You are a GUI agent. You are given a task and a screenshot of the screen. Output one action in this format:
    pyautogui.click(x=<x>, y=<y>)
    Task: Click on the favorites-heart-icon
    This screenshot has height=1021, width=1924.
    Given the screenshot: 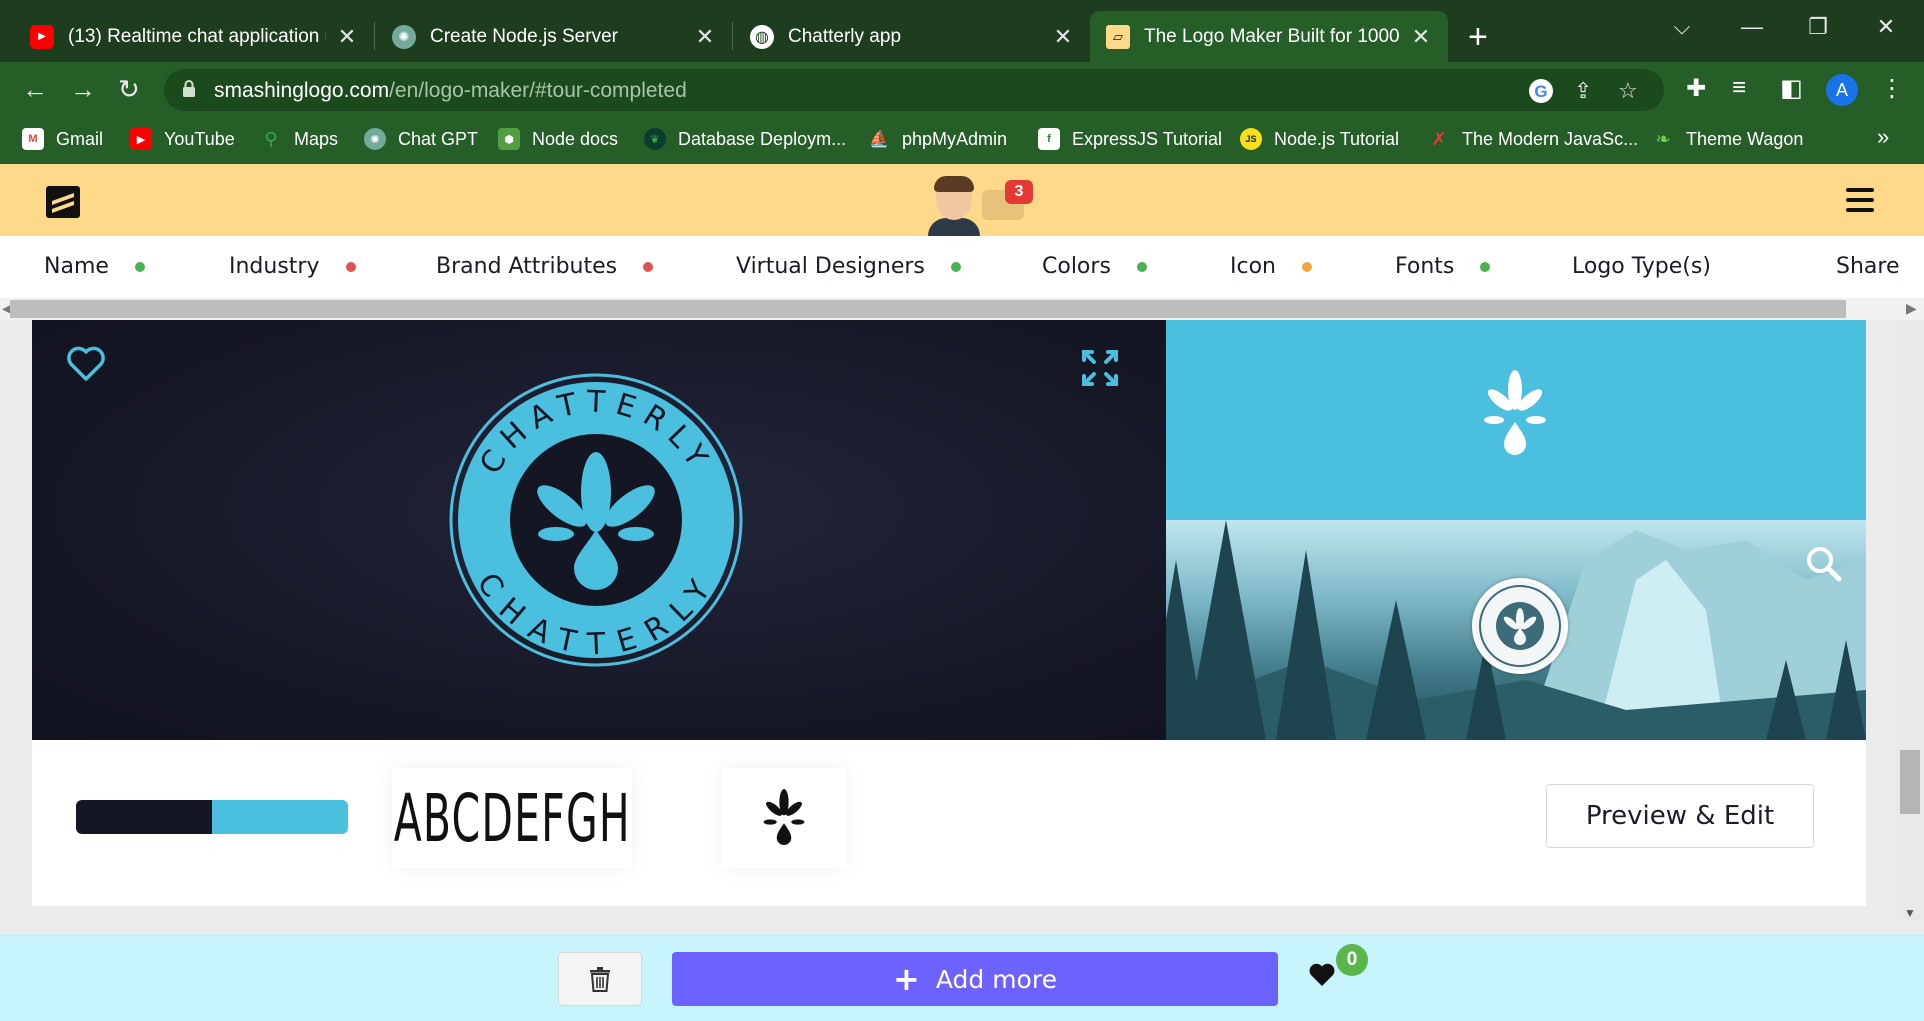 What is the action you would take?
    pyautogui.click(x=1322, y=975)
    